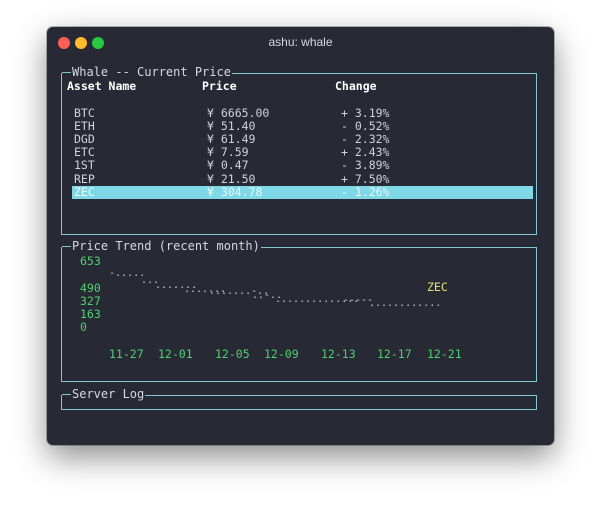  I want to click on asset-name: ZEC, so click(84, 192).